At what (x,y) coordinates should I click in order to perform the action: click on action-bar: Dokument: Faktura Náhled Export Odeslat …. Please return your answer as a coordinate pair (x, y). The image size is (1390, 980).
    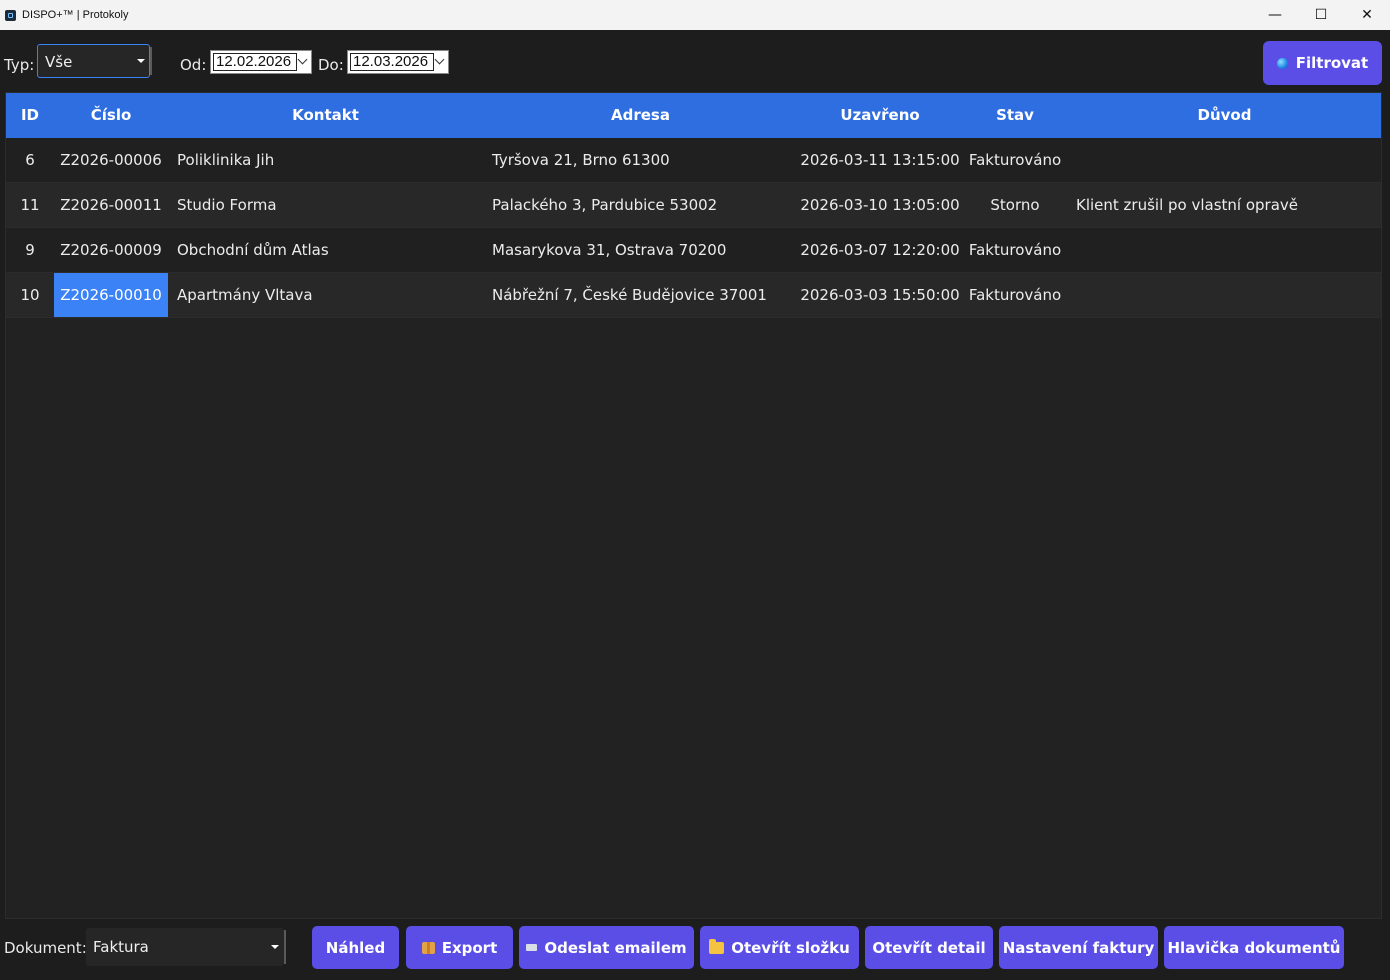
    Looking at the image, I should click on (695, 950).